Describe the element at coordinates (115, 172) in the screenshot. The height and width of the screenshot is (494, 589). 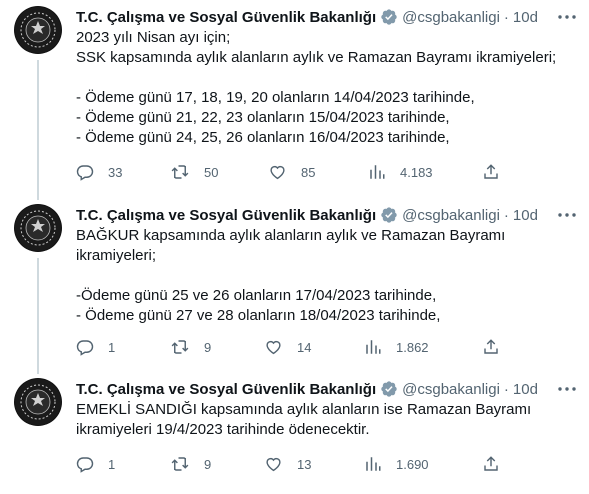
I see `reply-count: 33` at that location.